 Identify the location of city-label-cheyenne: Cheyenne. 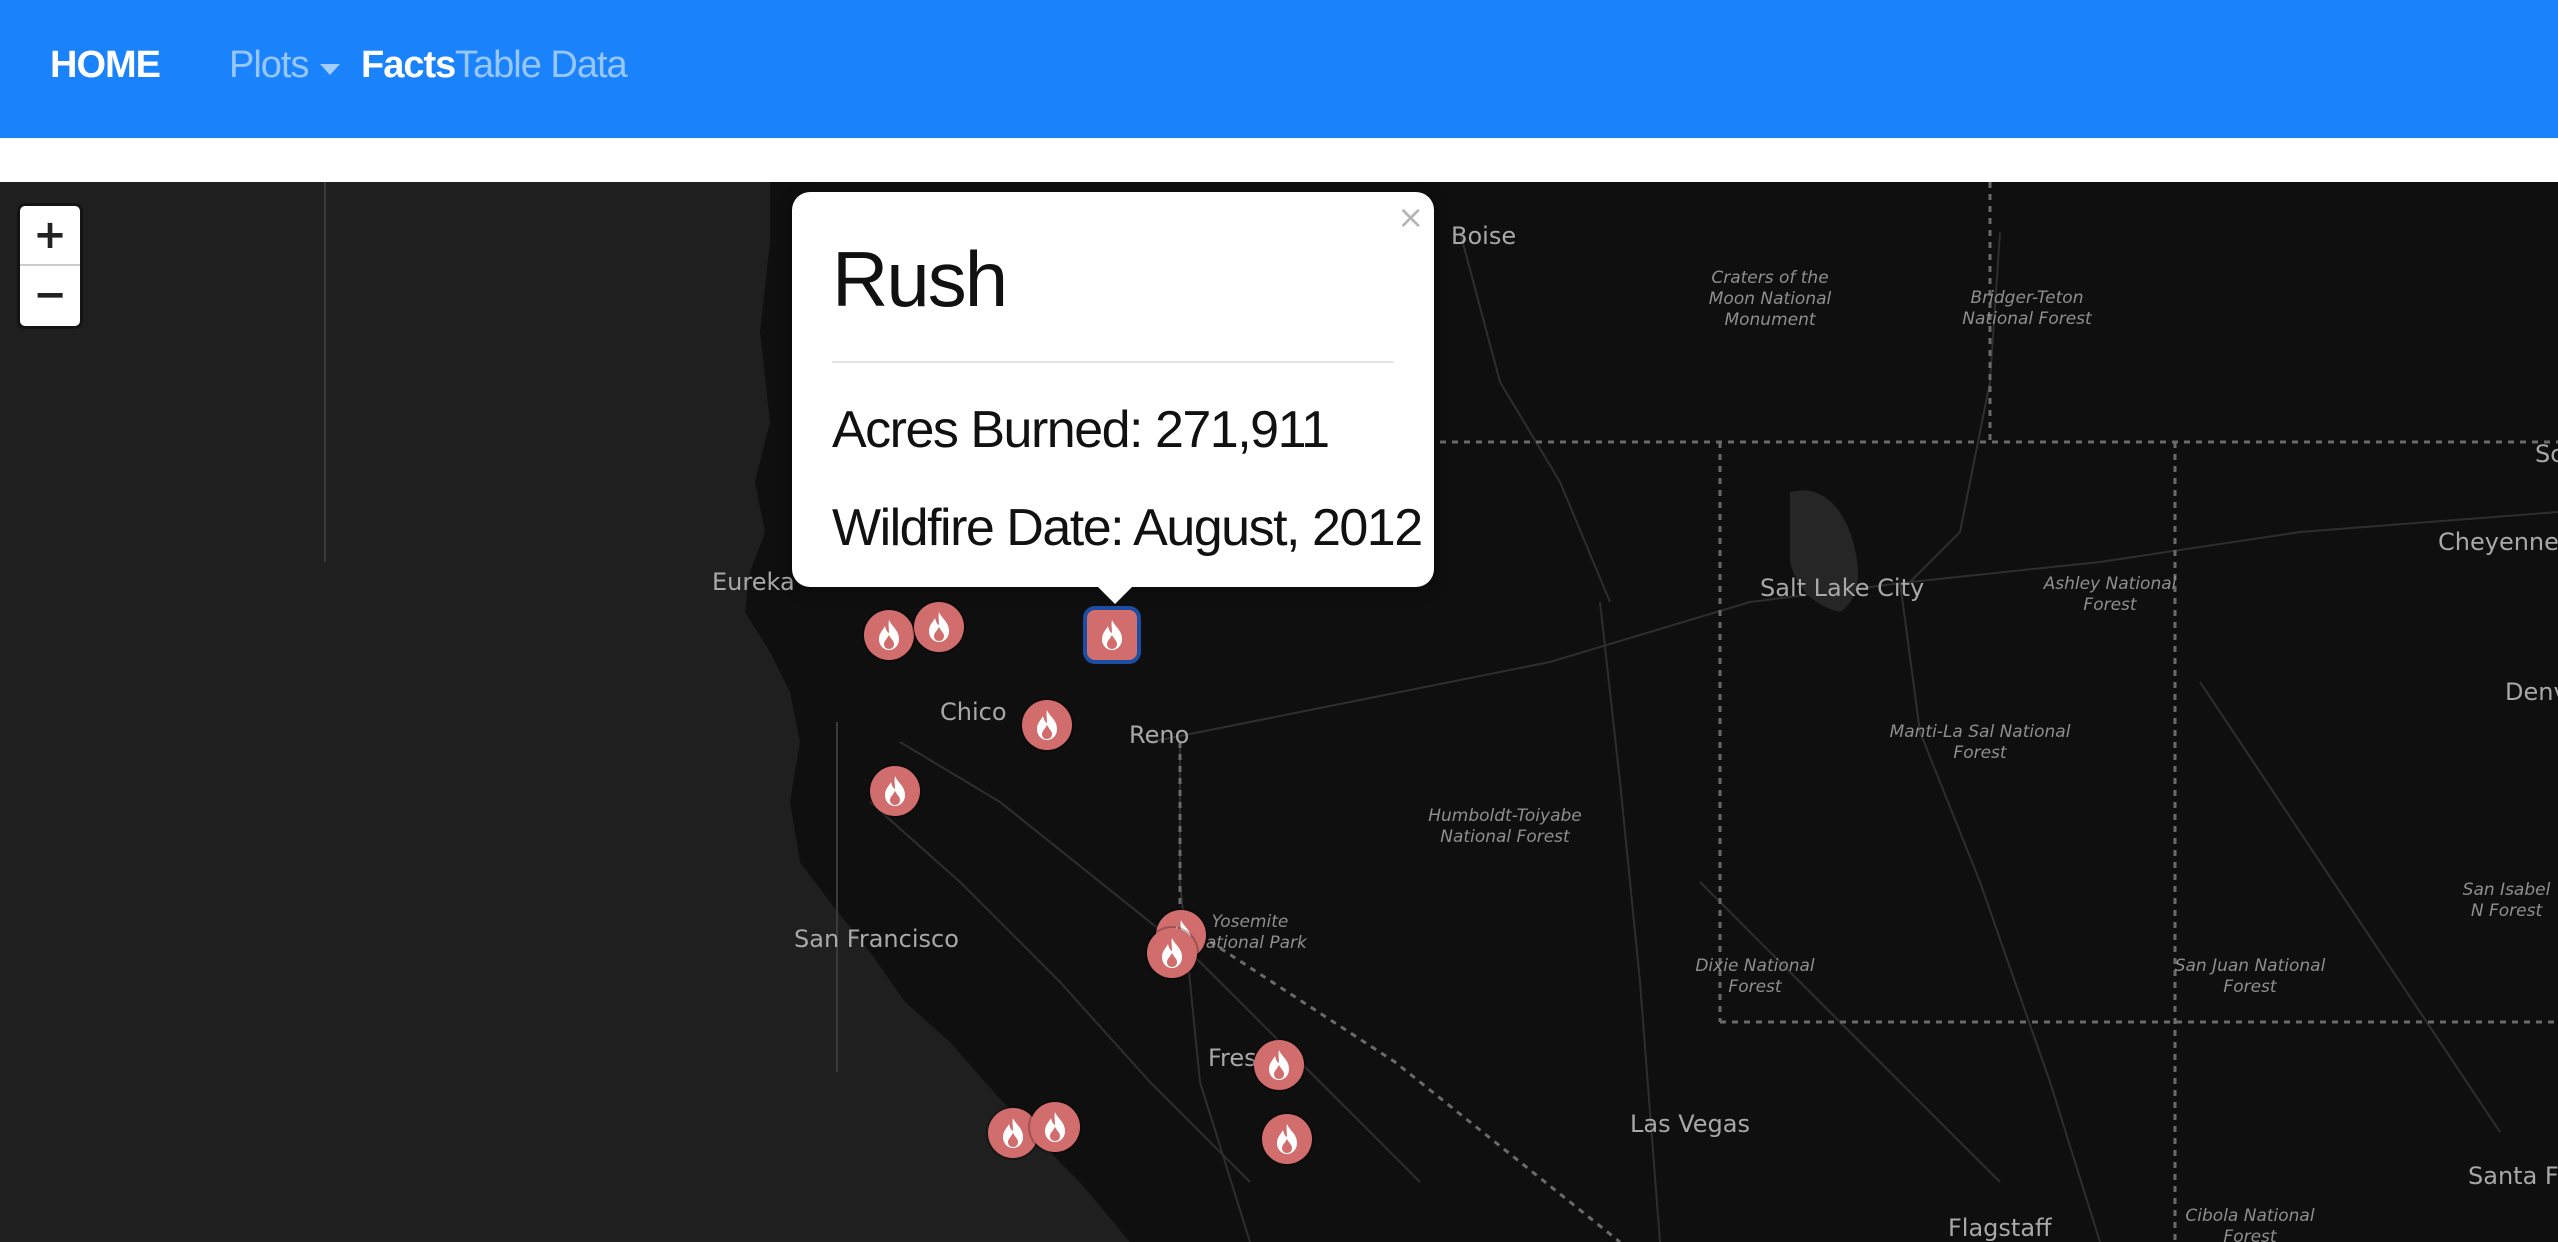
(2498, 542).